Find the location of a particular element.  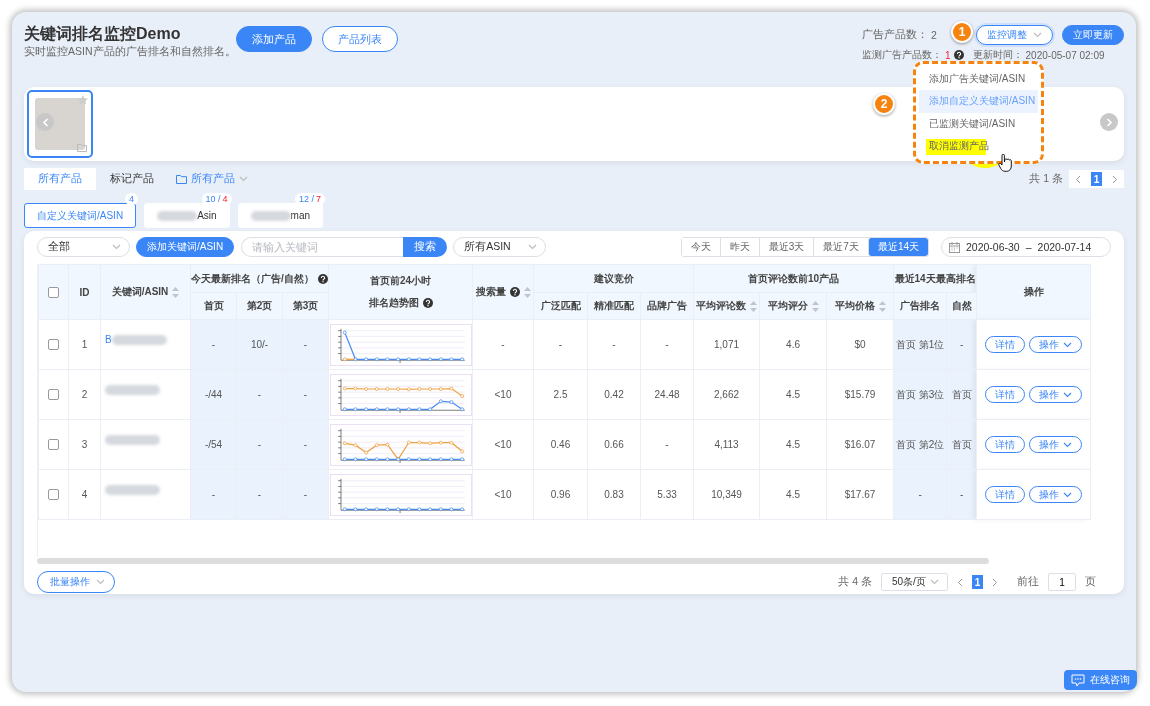

menu-item: 添加自定义关键词/ASIN is located at coordinates (978, 101).